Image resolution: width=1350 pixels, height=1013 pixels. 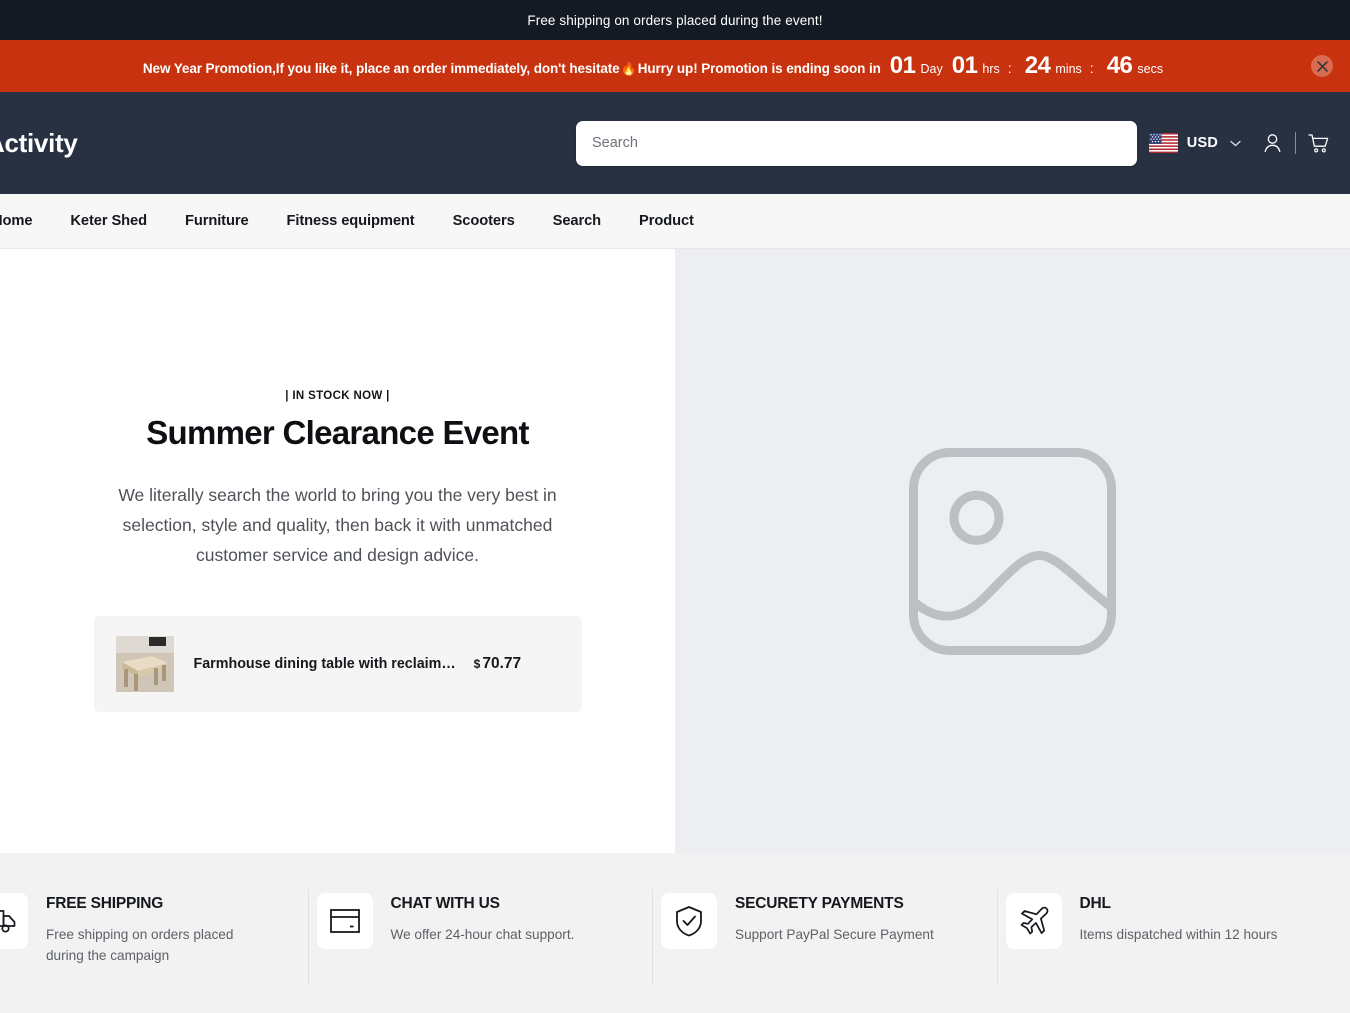 I want to click on nav-item-search: Search, so click(x=577, y=221).